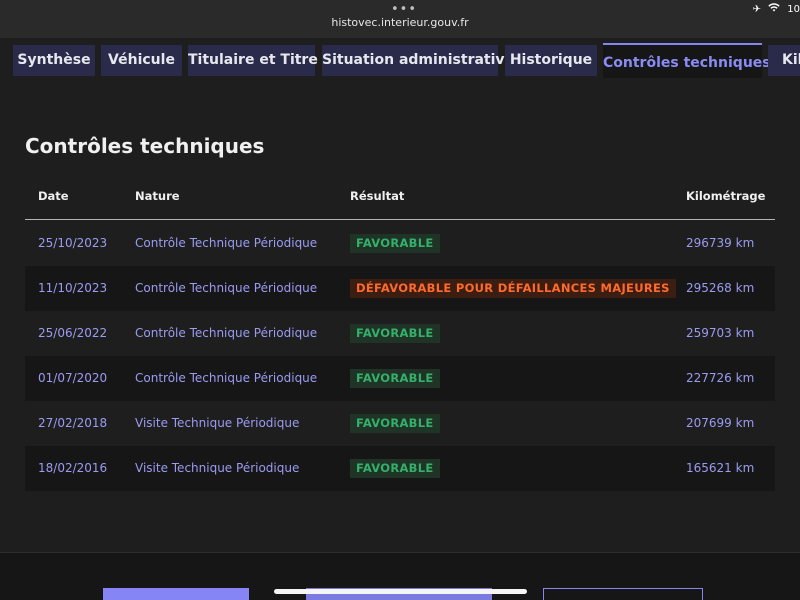 The height and width of the screenshot is (600, 800). What do you see at coordinates (687, 60) in the screenshot?
I see `tab-controles-techniques: Contrôles techniques` at bounding box center [687, 60].